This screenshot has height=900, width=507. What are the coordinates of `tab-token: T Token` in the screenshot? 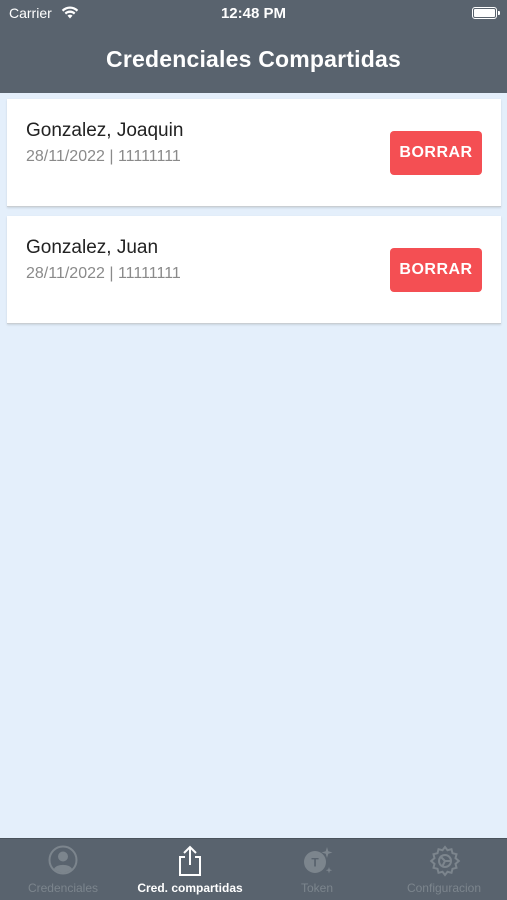 It's located at (317, 869).